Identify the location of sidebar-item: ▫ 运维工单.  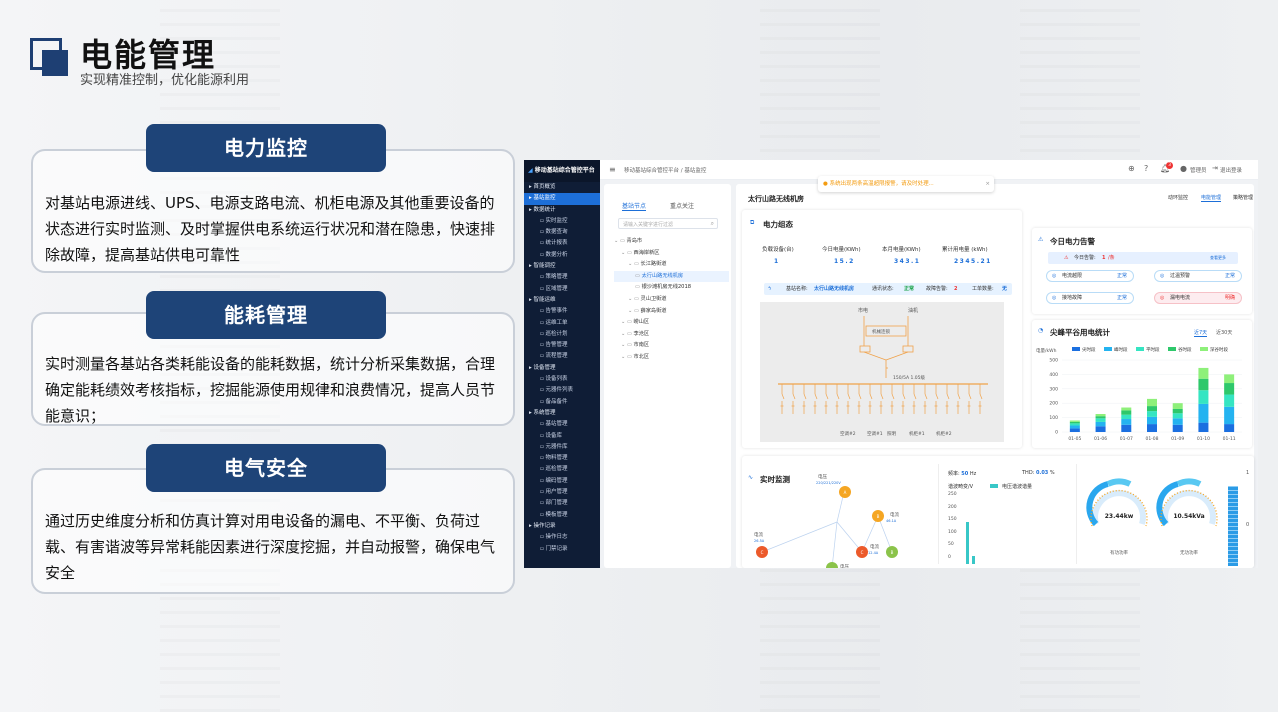
(562, 323).